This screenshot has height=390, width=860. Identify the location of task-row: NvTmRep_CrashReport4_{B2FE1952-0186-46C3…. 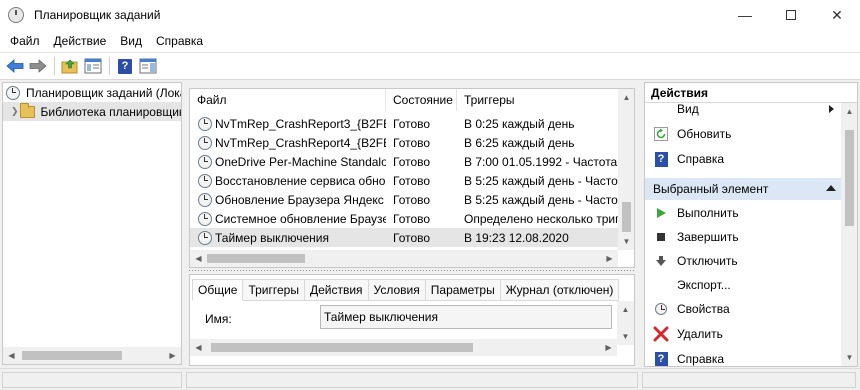
(404, 142).